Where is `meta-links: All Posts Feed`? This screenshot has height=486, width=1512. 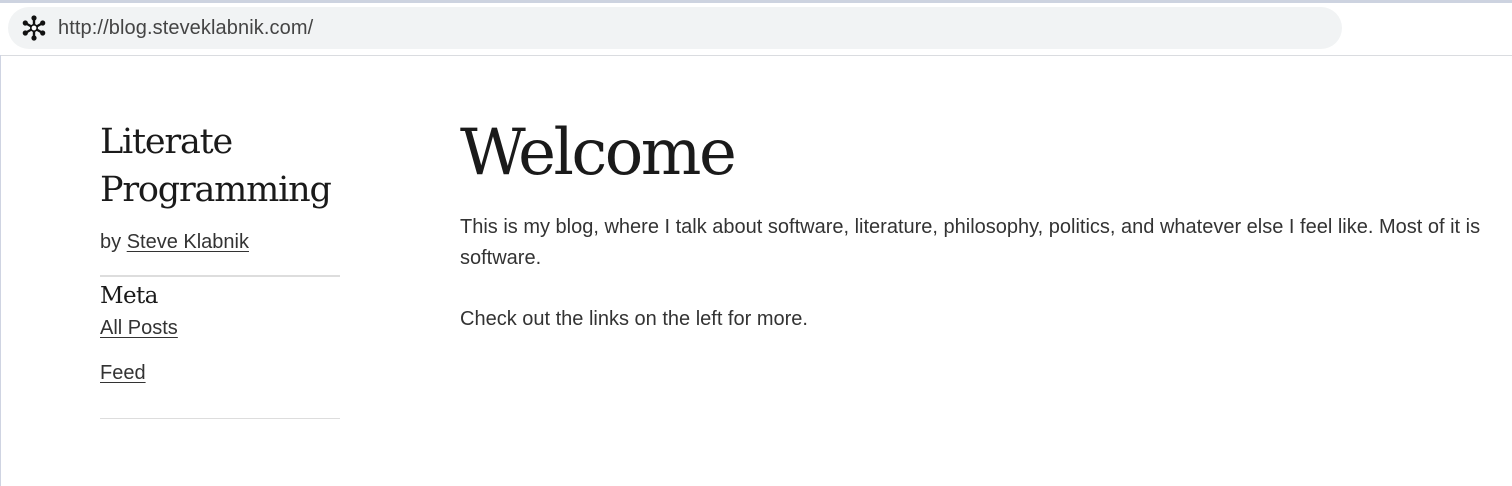
meta-links: All Posts Feed is located at coordinates (220, 350).